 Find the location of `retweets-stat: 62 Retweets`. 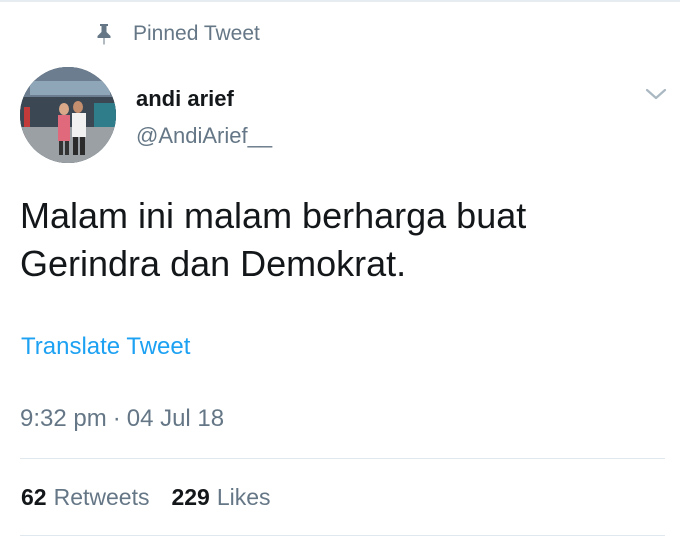

retweets-stat: 62 Retweets is located at coordinates (85, 497).